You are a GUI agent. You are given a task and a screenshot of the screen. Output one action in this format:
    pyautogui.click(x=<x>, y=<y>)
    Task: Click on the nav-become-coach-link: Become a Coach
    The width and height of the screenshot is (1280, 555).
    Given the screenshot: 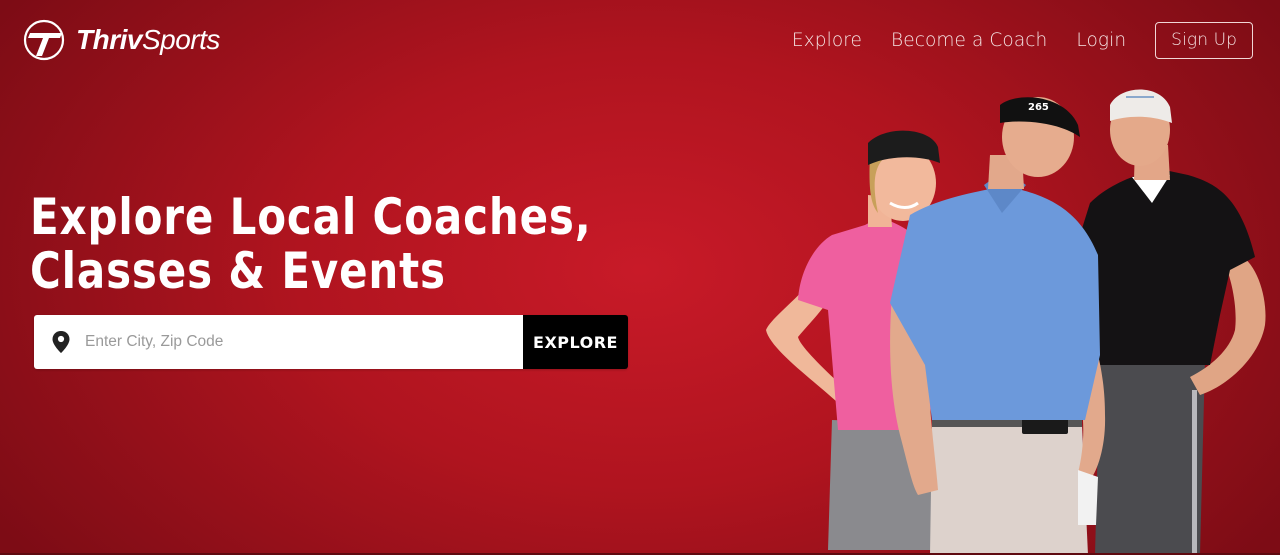 What is the action you would take?
    pyautogui.click(x=969, y=40)
    